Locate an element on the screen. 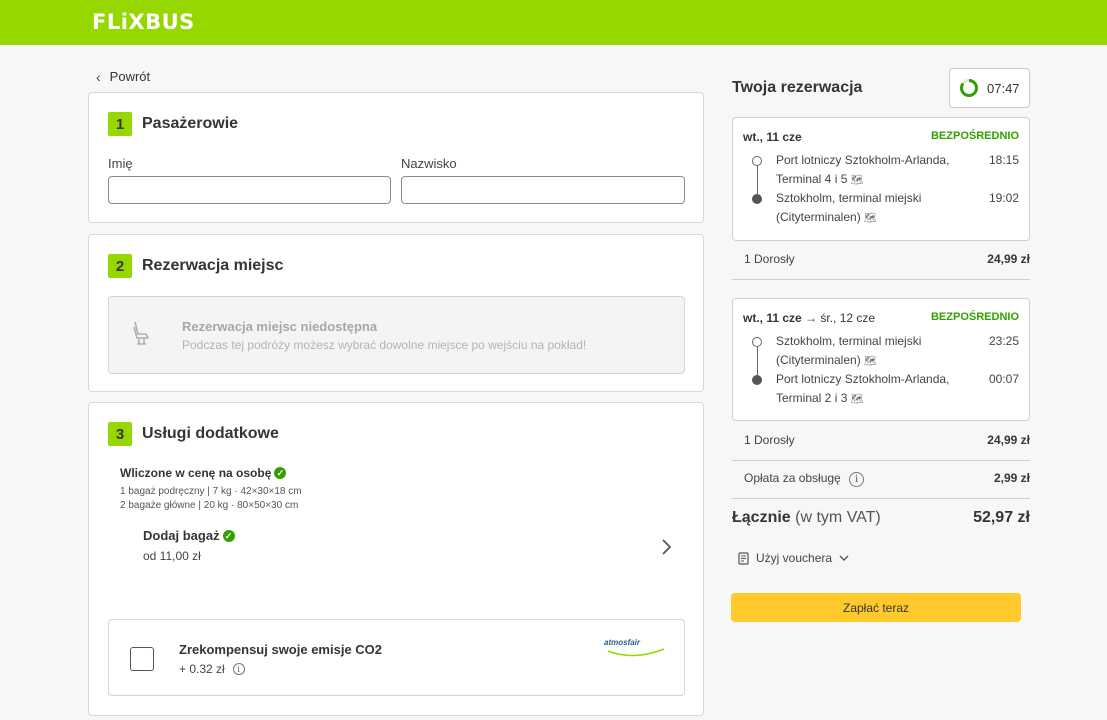  arrival-time: 19:02 is located at coordinates (1003, 198).